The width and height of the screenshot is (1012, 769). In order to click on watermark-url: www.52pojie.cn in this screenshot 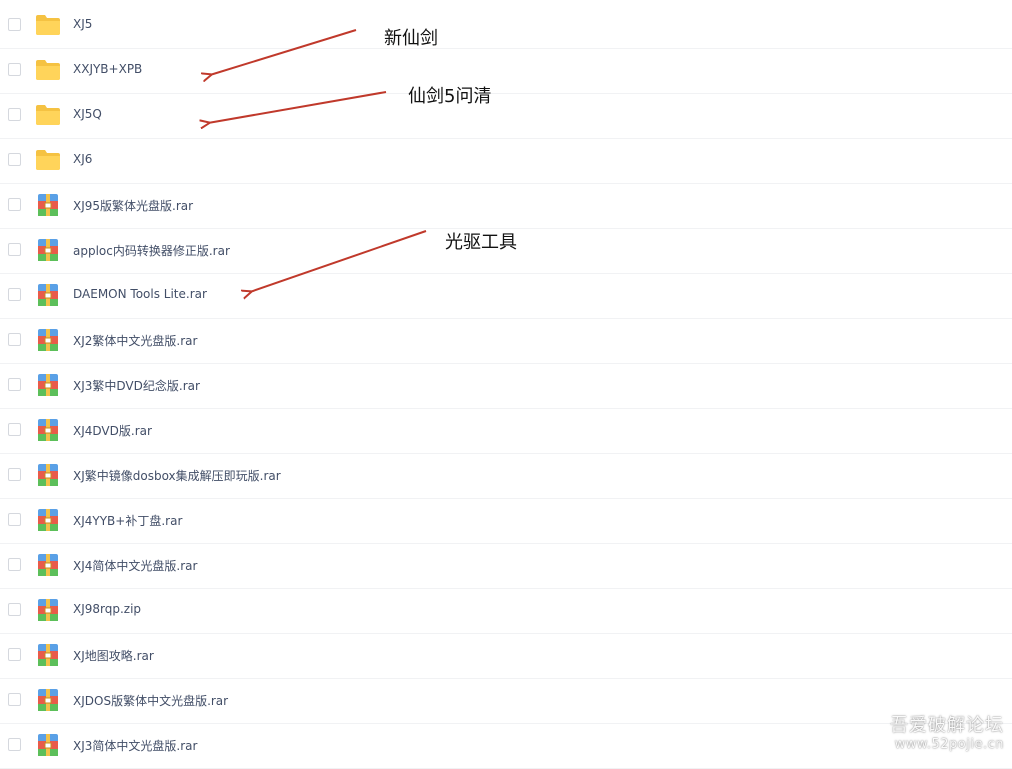, I will do `click(949, 744)`.